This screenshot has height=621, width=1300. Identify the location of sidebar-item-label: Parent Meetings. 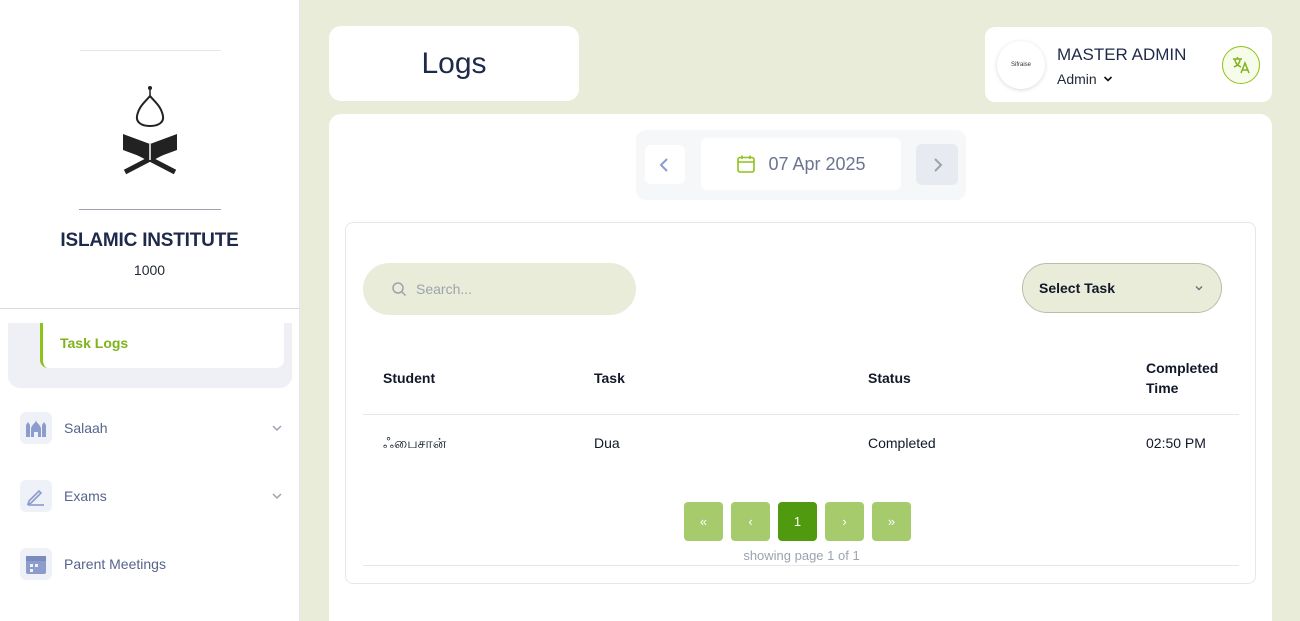
(115, 564).